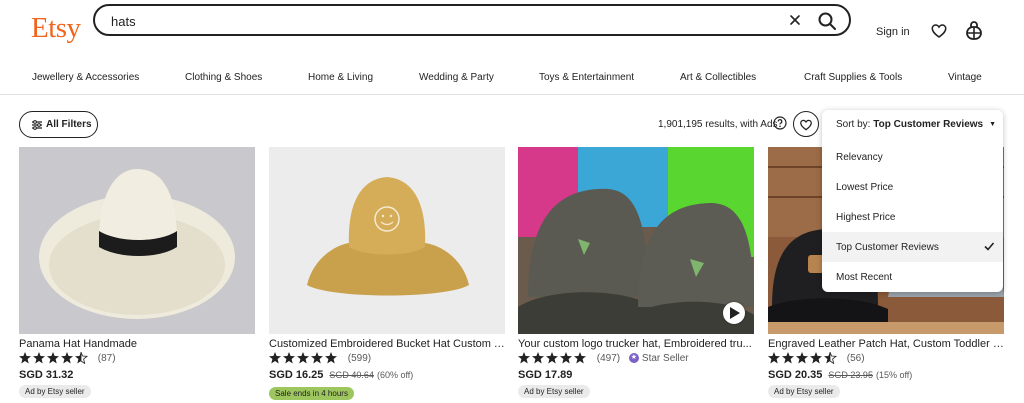  I want to click on category-wedding: Wedding & Party, so click(456, 77).